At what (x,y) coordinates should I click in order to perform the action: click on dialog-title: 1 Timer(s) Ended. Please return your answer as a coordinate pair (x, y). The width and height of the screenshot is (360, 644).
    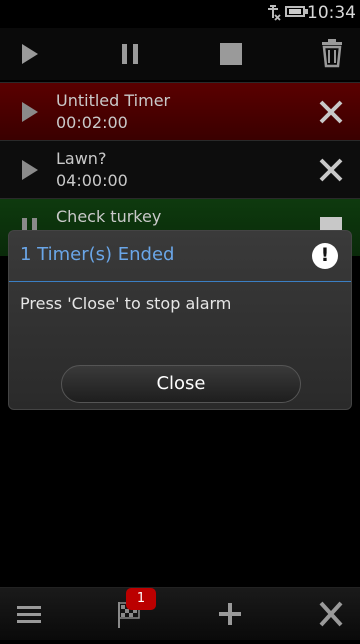
    Looking at the image, I should click on (97, 254).